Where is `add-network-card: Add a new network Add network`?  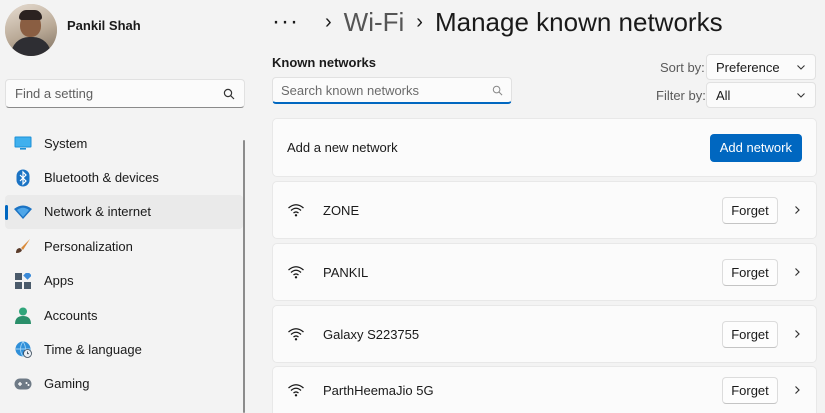
add-network-card: Add a new network Add network is located at coordinates (544, 147).